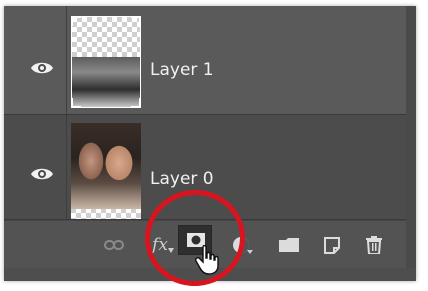 Image resolution: width=428 pixels, height=291 pixels. I want to click on new-layer-icon, so click(332, 245).